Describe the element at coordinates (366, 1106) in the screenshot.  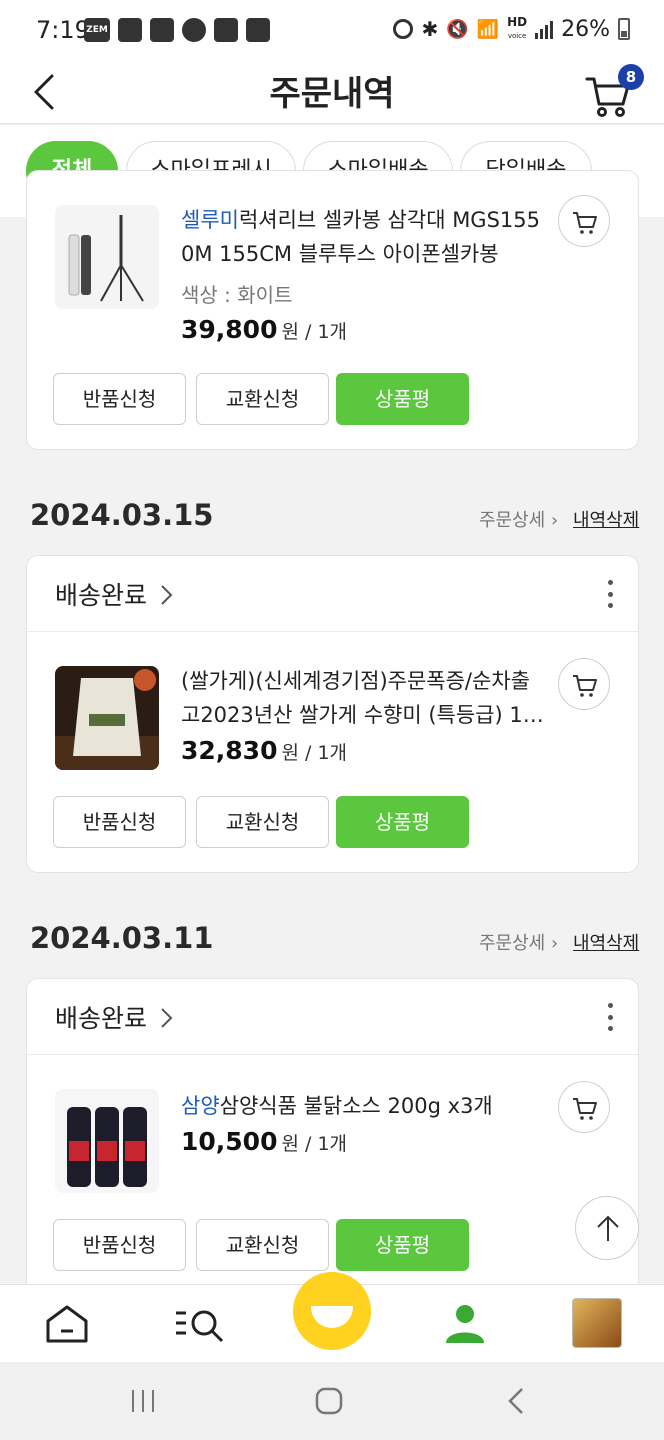
I see `product-name: 삼양삼양식품 불닭소스 200g x3개` at that location.